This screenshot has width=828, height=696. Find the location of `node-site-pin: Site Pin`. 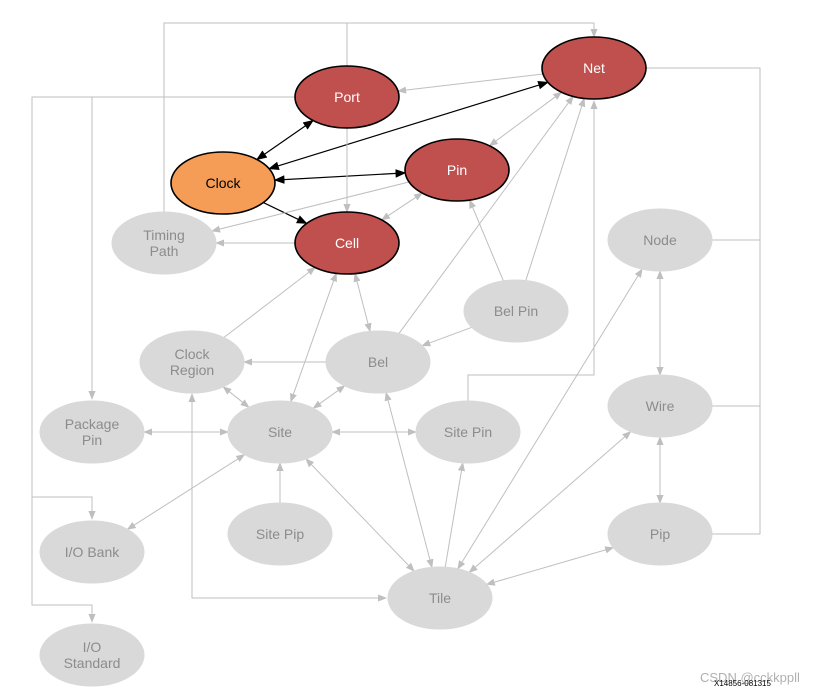

node-site-pin: Site Pin is located at coordinates (468, 432).